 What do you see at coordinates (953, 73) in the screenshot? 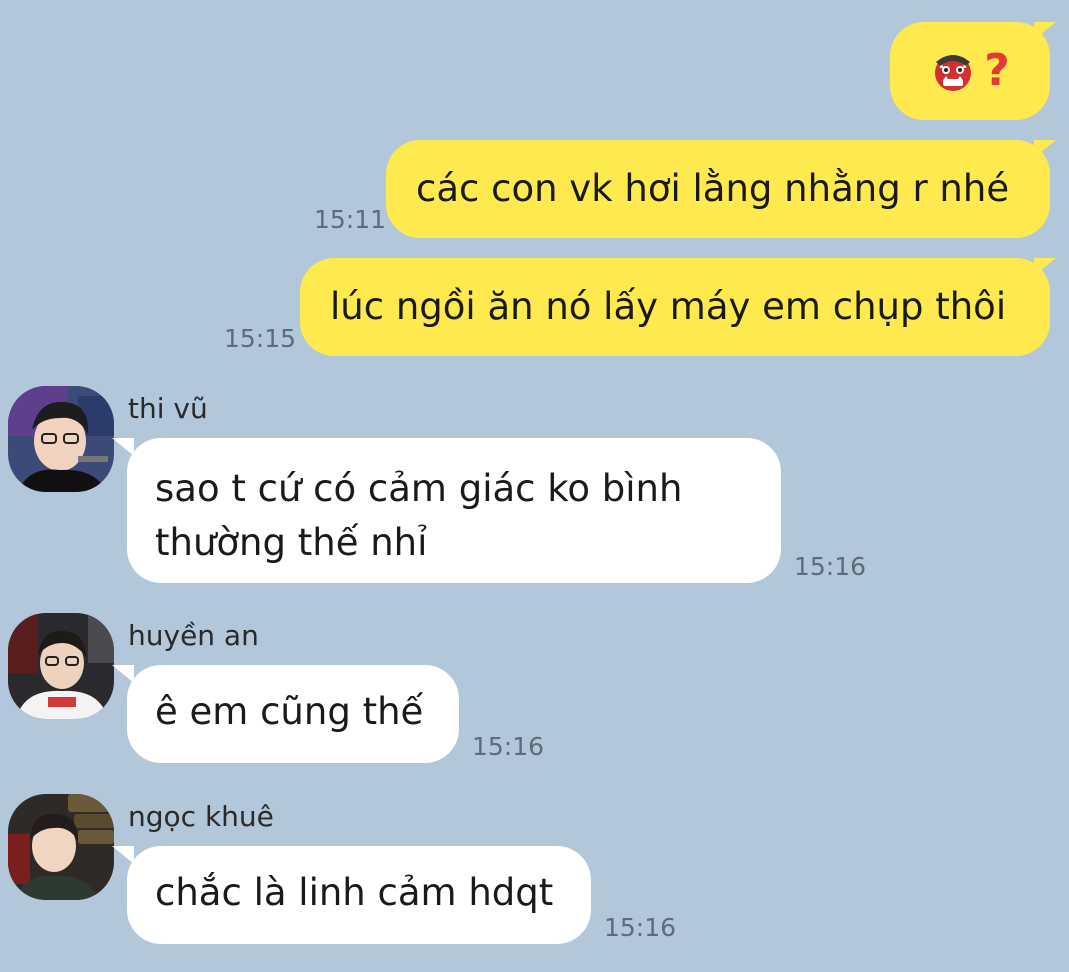
I see `ogre-emoji-icon` at bounding box center [953, 73].